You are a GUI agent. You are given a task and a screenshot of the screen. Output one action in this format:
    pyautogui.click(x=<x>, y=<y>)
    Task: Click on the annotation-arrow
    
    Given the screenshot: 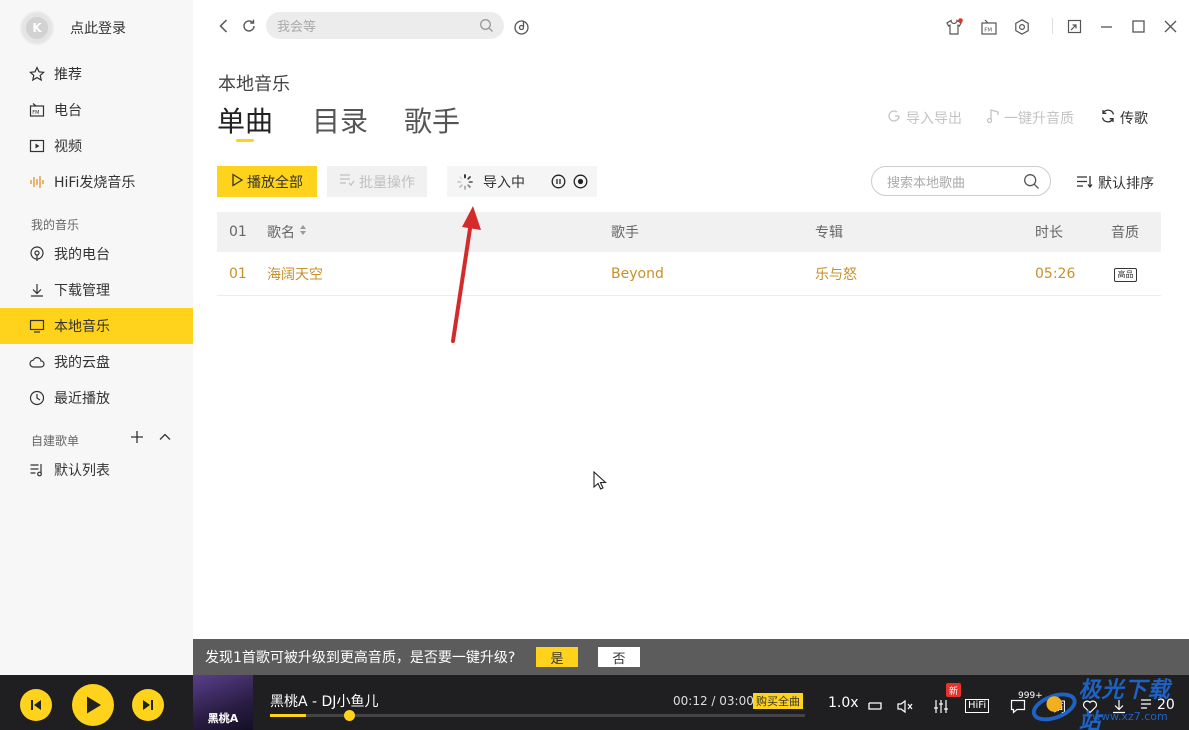 What is the action you would take?
    pyautogui.click(x=466, y=274)
    